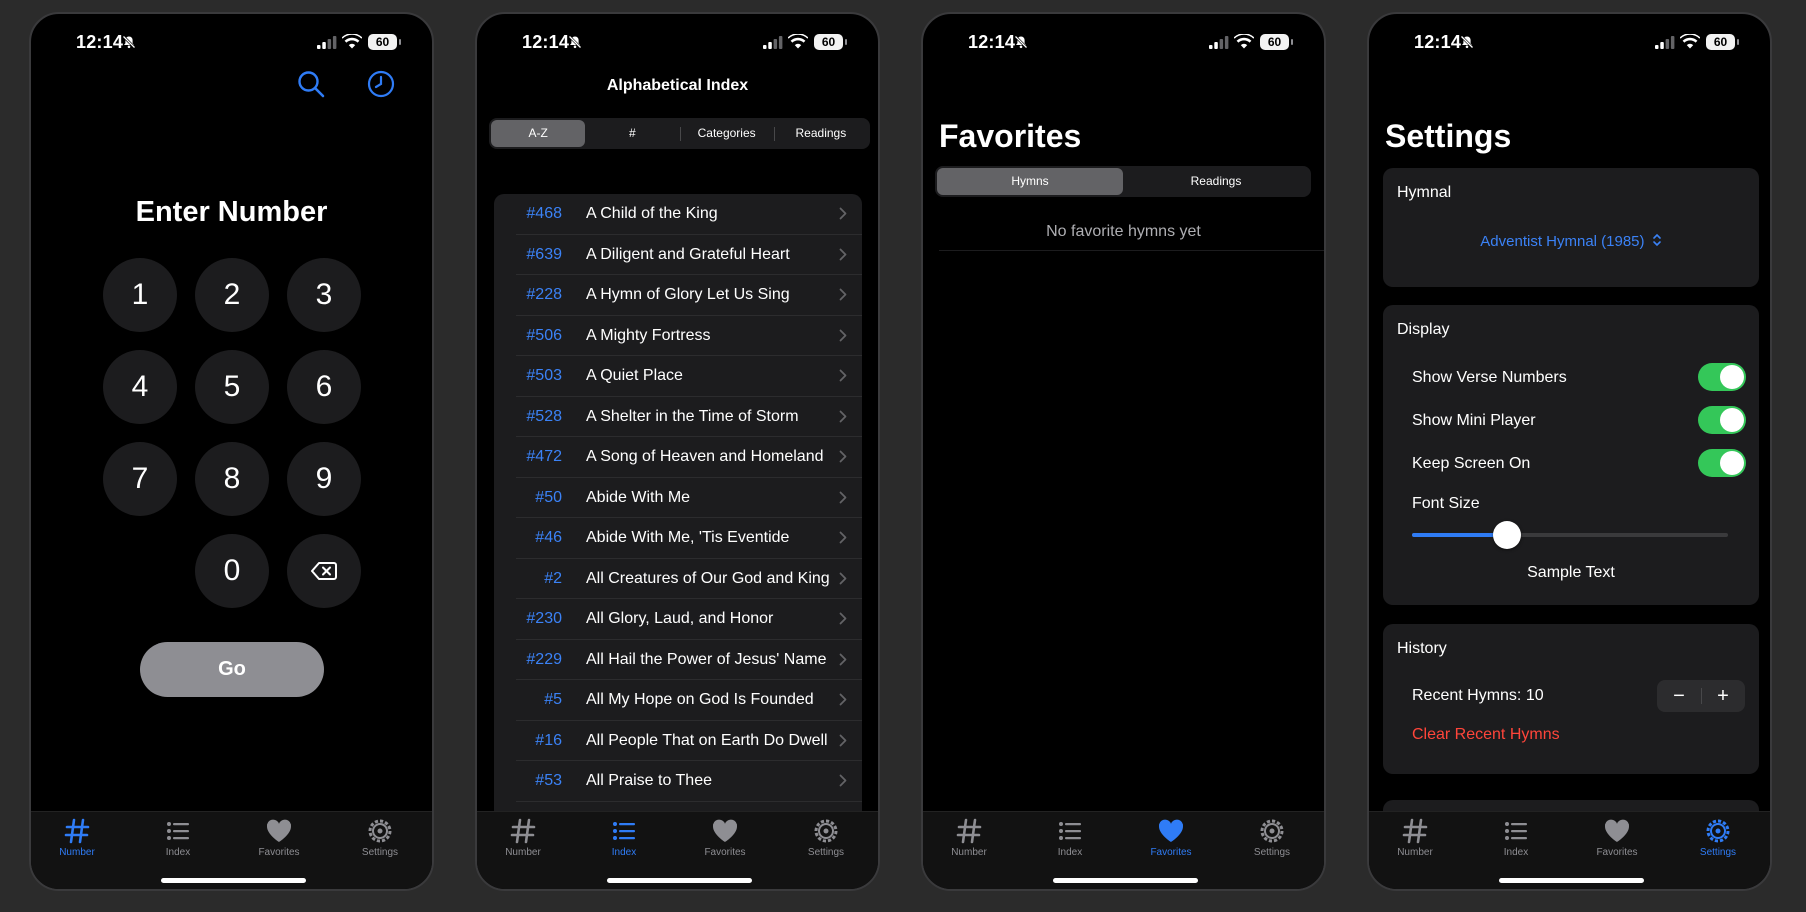  I want to click on battery-indicator: 60, so click(1722, 42).